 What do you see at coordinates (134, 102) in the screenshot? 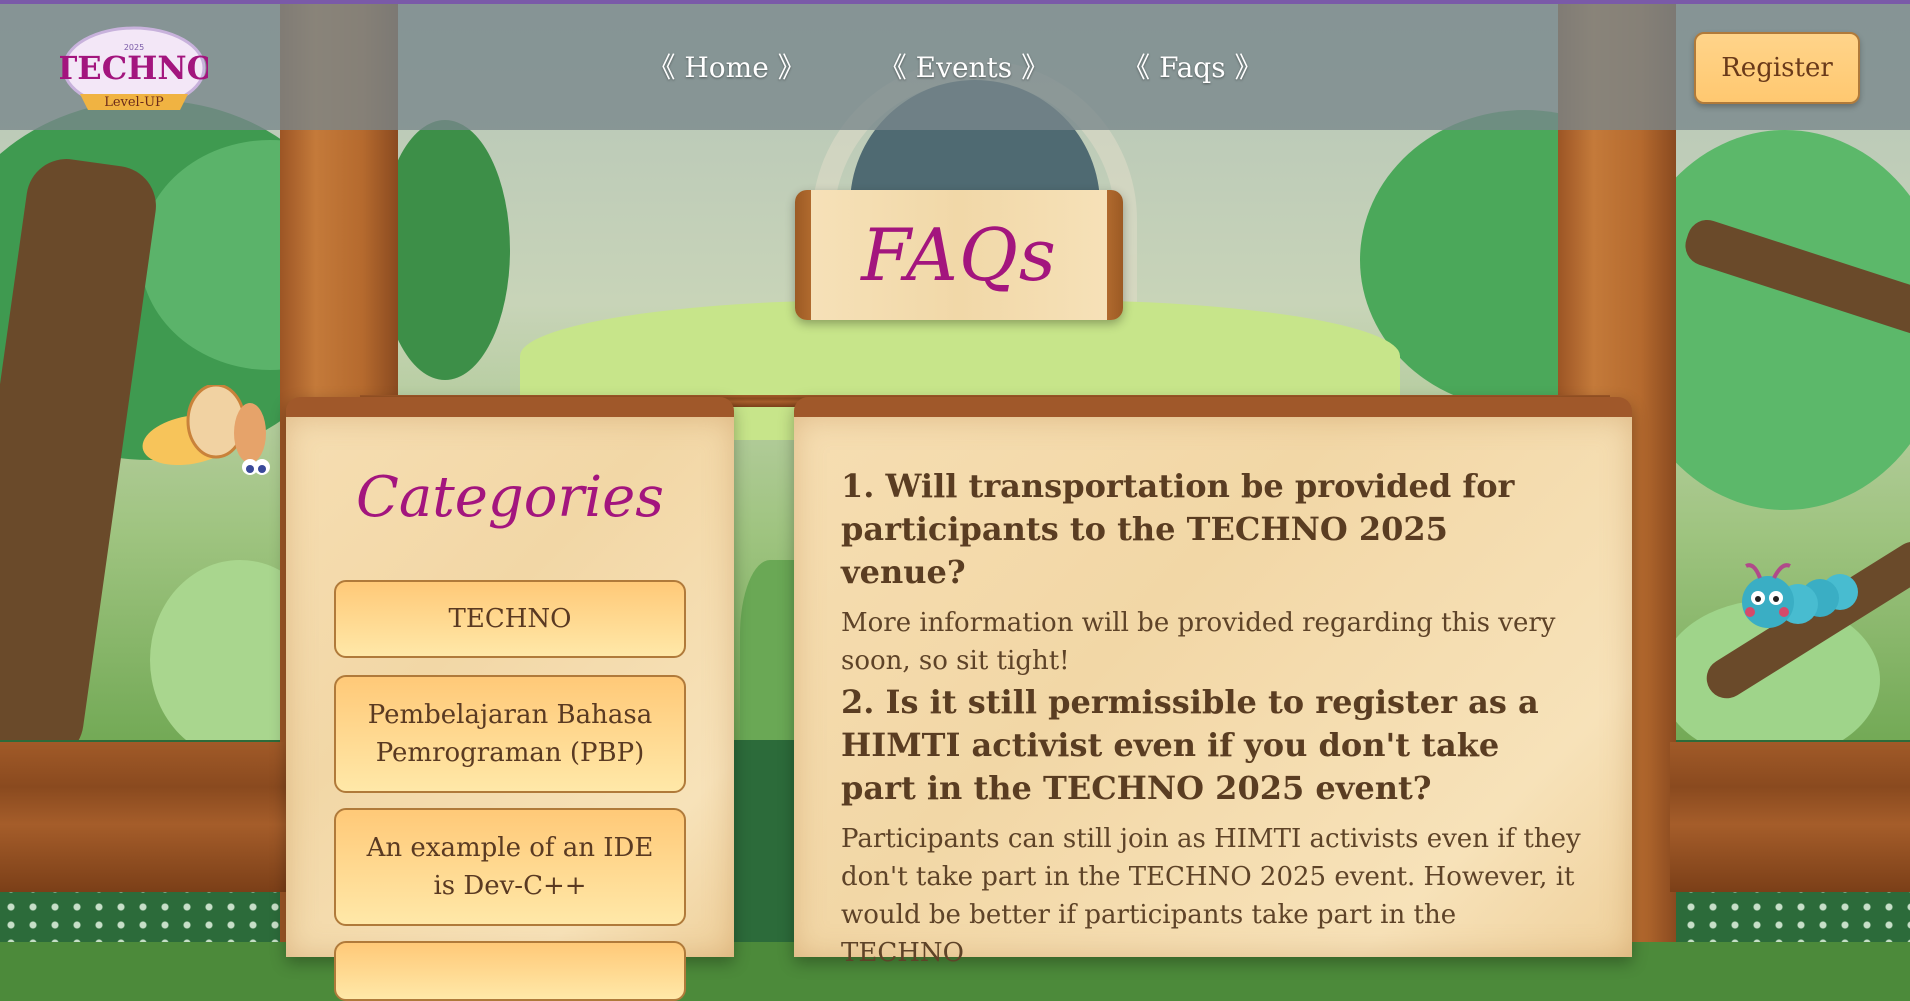
I see `svg-text: Level-UP` at bounding box center [134, 102].